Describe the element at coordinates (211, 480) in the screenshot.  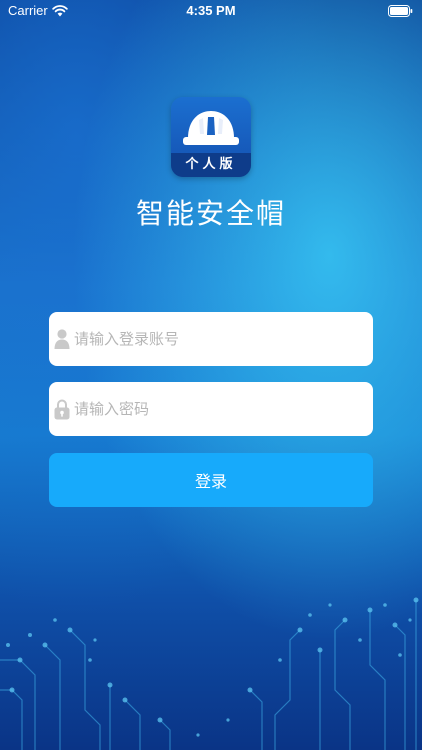
I see `login-button: 登录` at that location.